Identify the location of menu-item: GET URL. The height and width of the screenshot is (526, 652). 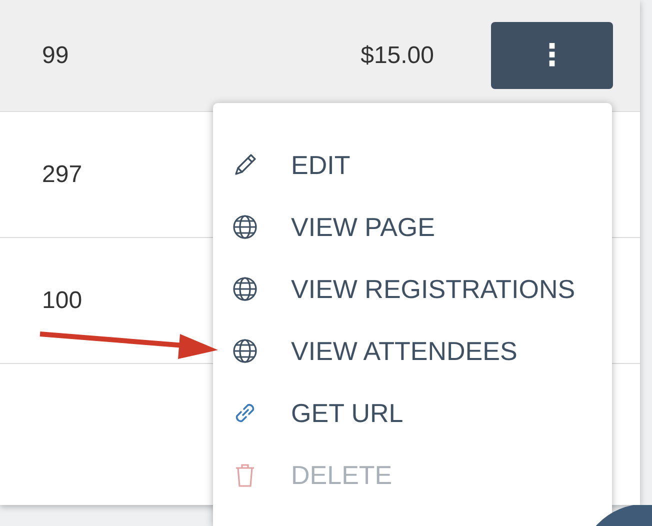
(347, 413).